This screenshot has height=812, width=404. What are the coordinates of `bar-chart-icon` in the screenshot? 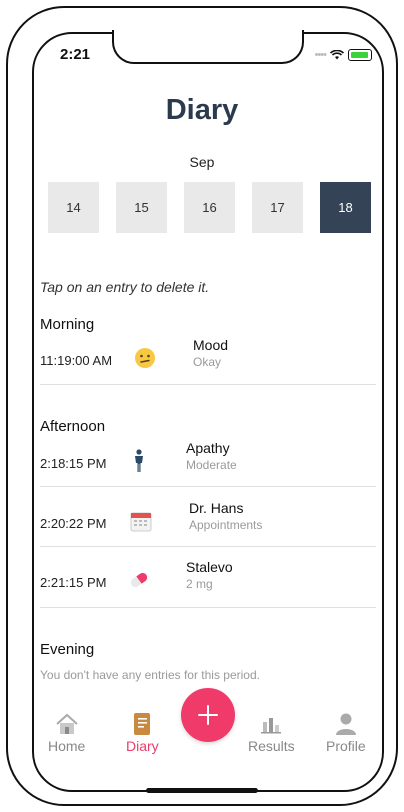 It's located at (271, 724).